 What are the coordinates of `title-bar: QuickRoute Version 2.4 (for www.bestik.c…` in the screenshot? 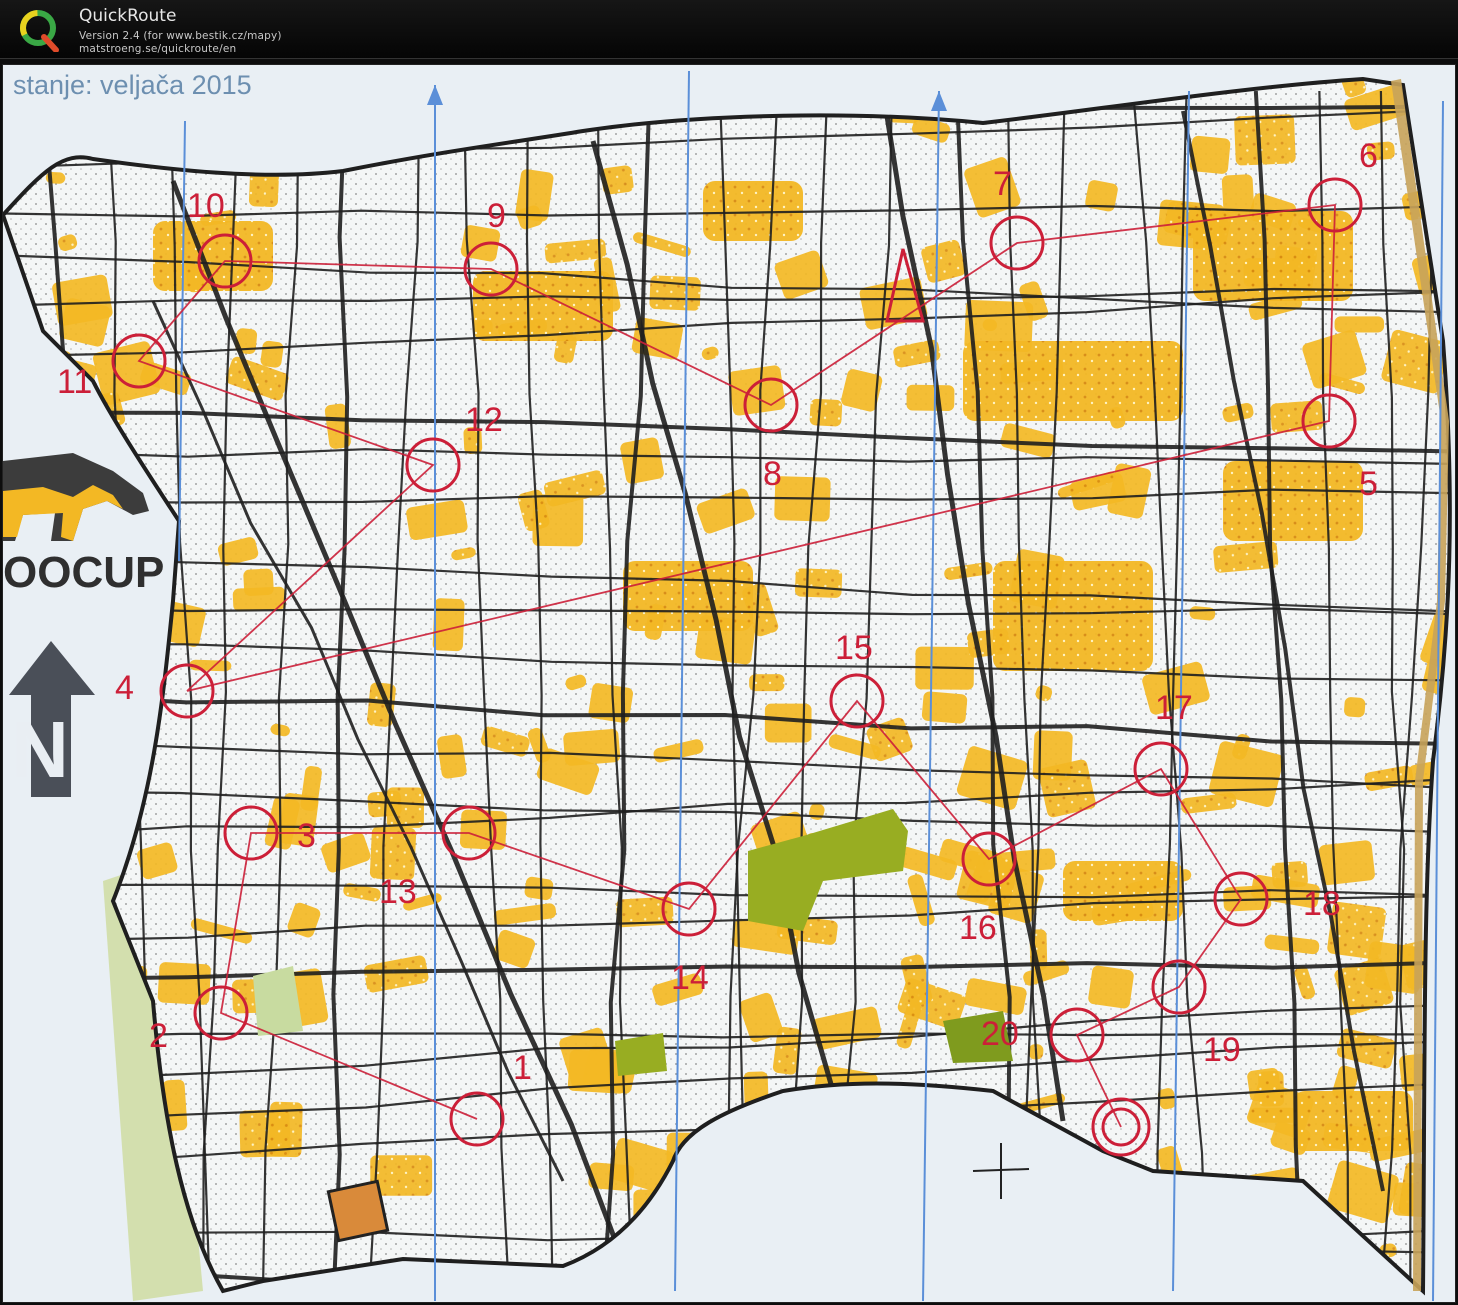 It's located at (729, 29).